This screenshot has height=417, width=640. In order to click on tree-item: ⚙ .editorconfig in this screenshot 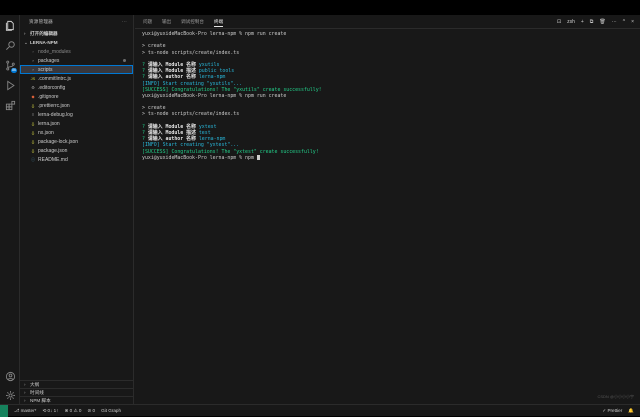, I will do `click(76, 87)`.